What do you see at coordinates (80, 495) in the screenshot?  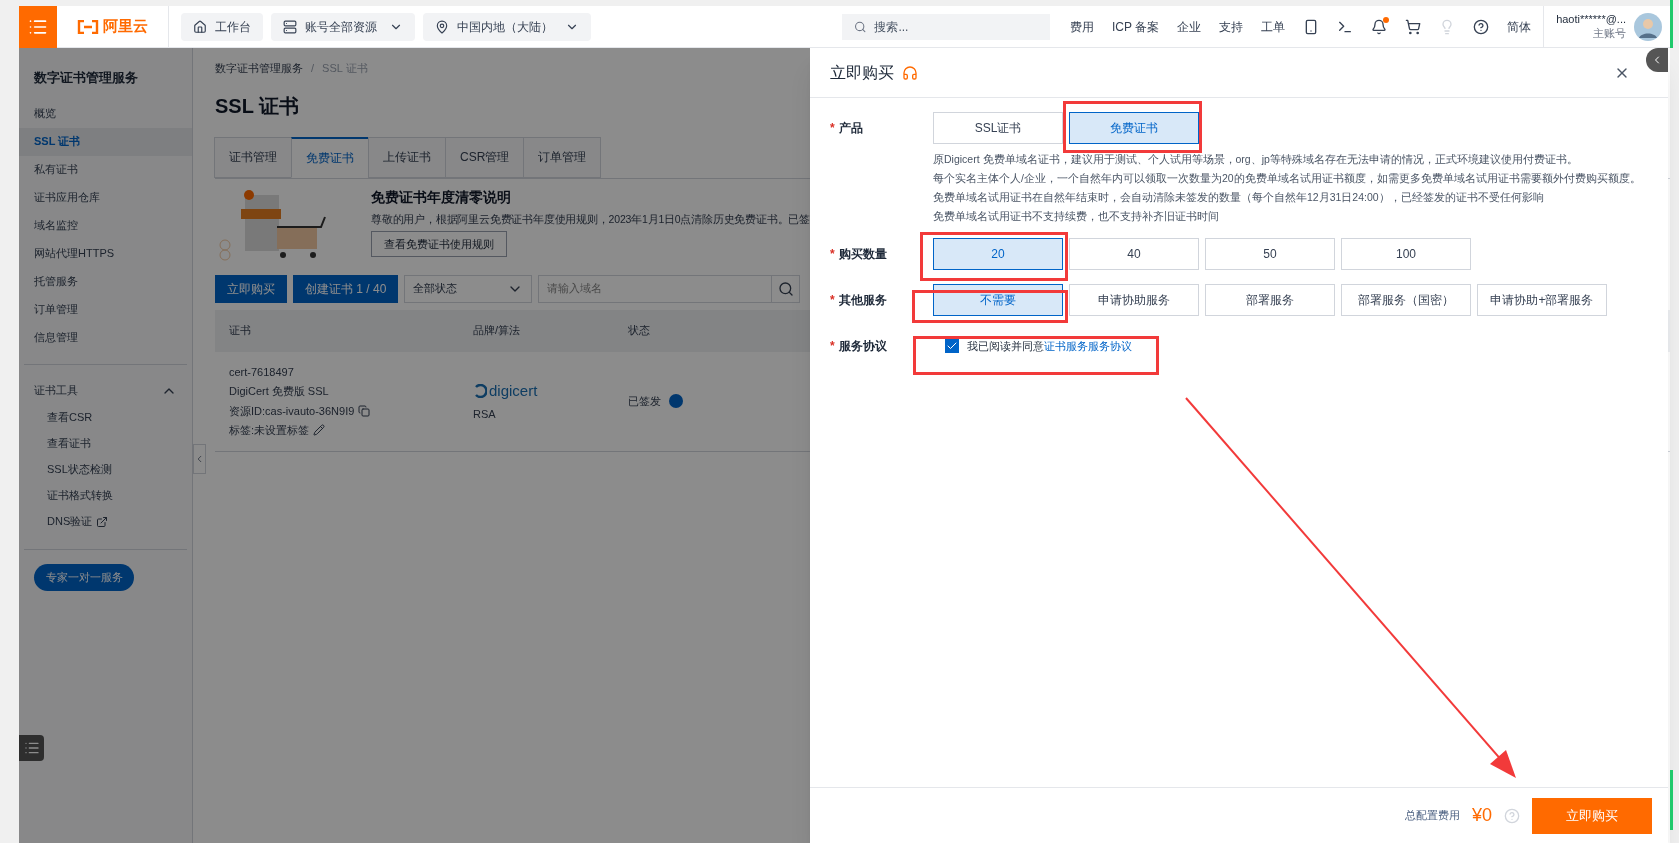 I see `sidebar-subitem: 证书格式转换` at bounding box center [80, 495].